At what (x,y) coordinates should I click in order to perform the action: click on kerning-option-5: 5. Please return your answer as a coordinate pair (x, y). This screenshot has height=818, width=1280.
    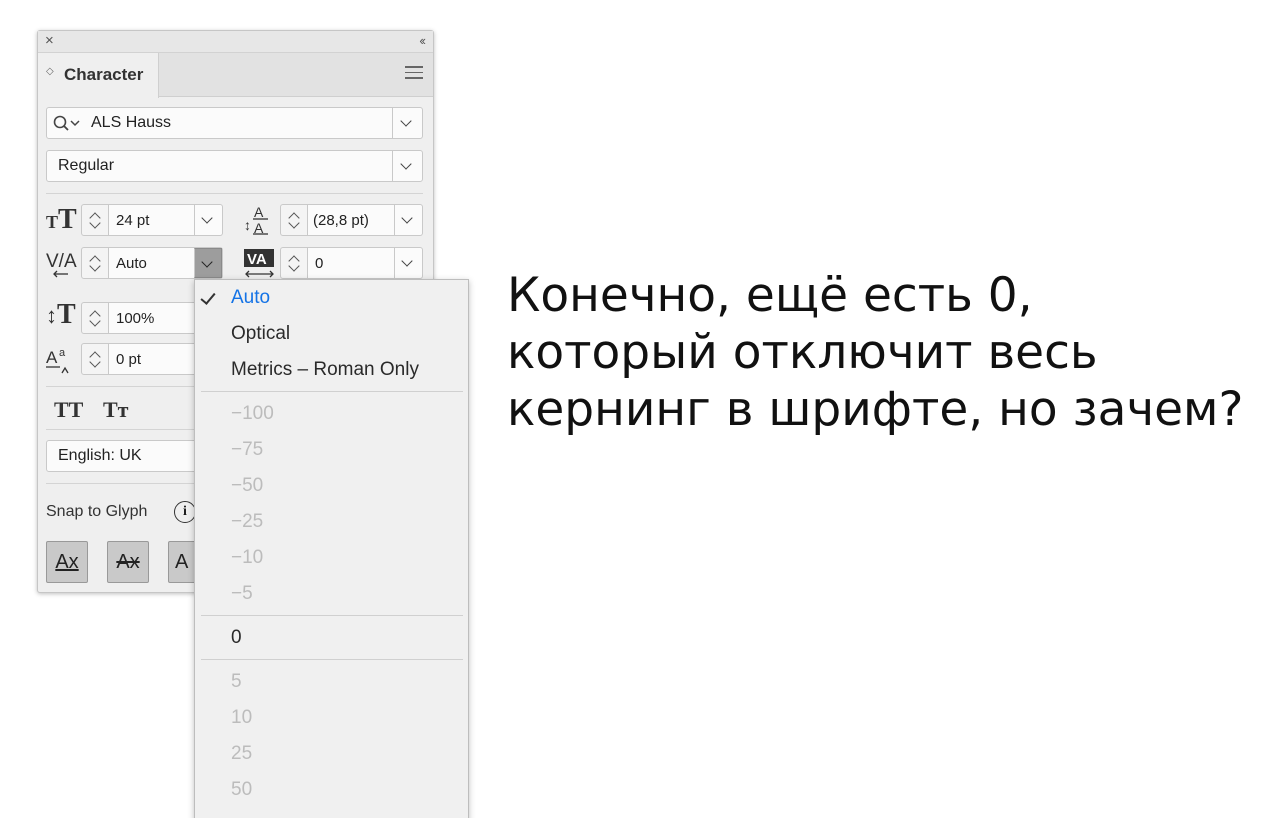
    Looking at the image, I should click on (236, 681).